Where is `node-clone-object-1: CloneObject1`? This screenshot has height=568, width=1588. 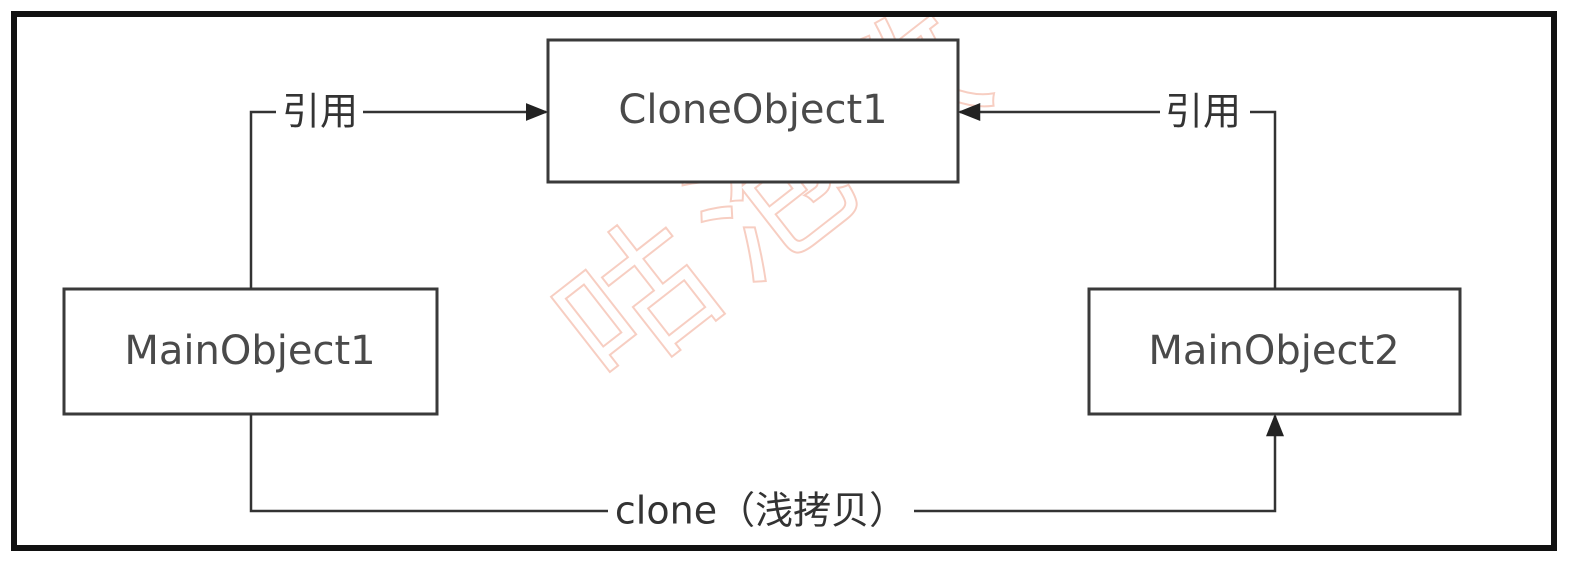 node-clone-object-1: CloneObject1 is located at coordinates (753, 111).